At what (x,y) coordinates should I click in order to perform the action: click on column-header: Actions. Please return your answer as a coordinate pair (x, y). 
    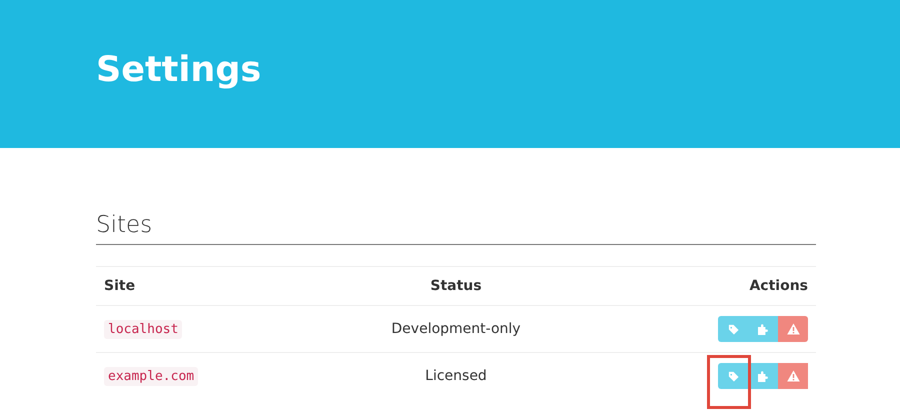
    Looking at the image, I should click on (778, 286).